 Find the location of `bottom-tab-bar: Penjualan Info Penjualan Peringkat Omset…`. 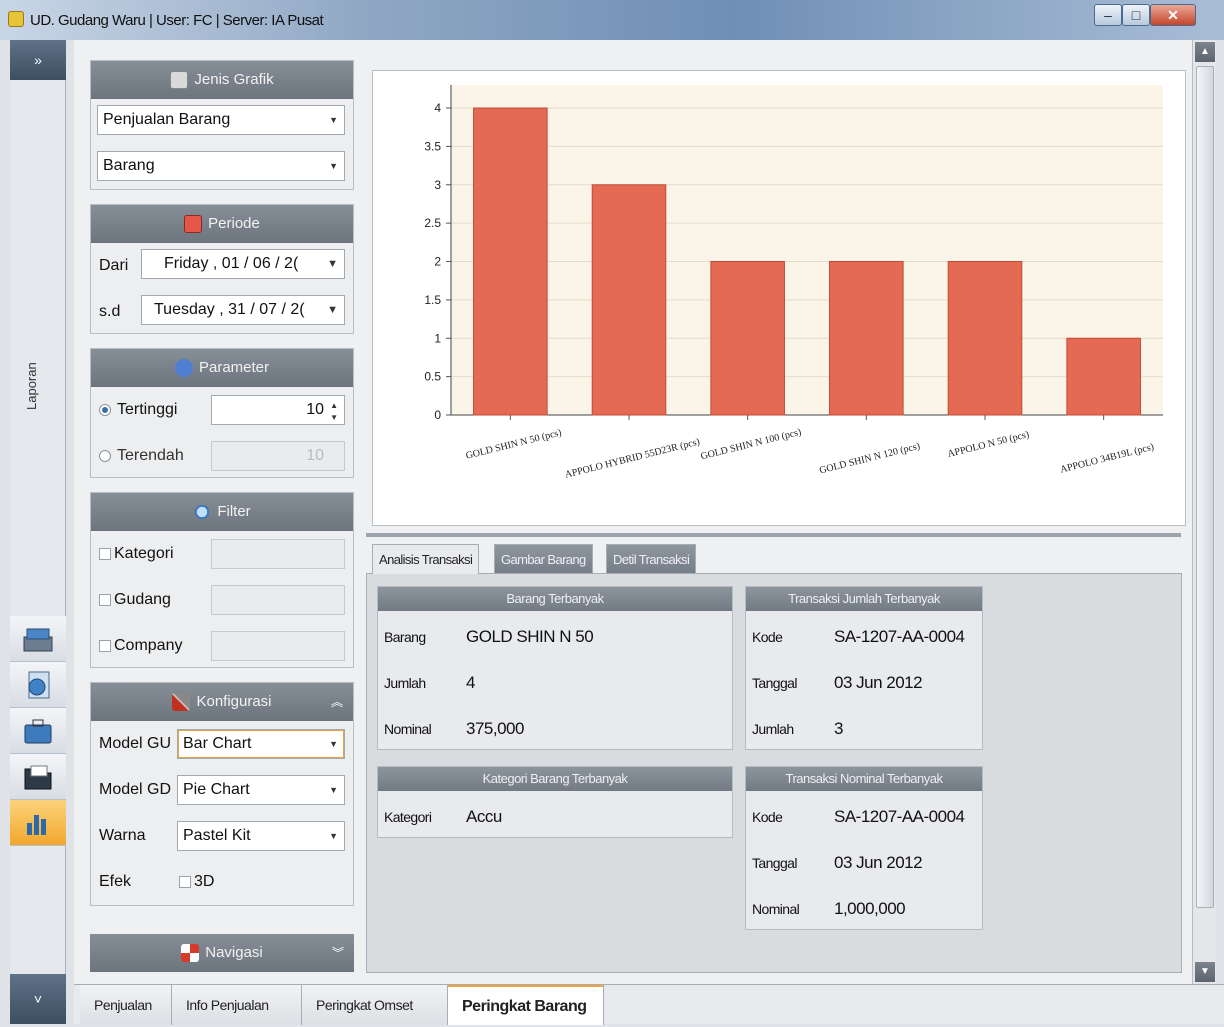

bottom-tab-bar: Penjualan Info Penjualan Peringkat Omset… is located at coordinates (649, 1004).